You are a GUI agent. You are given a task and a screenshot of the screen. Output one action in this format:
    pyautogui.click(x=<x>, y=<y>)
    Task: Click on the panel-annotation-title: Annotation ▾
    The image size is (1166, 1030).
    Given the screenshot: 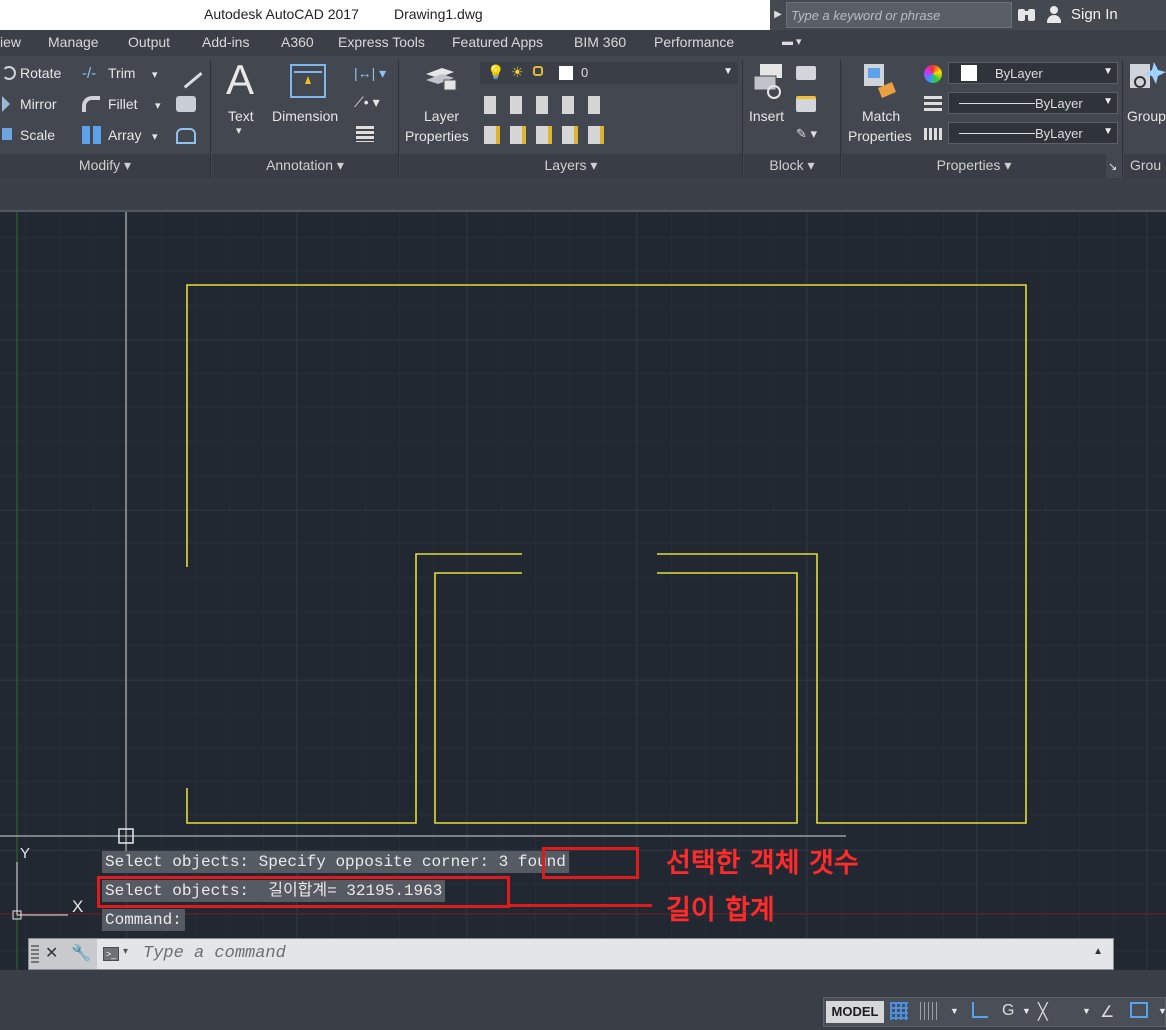 What is the action you would take?
    pyautogui.click(x=305, y=166)
    